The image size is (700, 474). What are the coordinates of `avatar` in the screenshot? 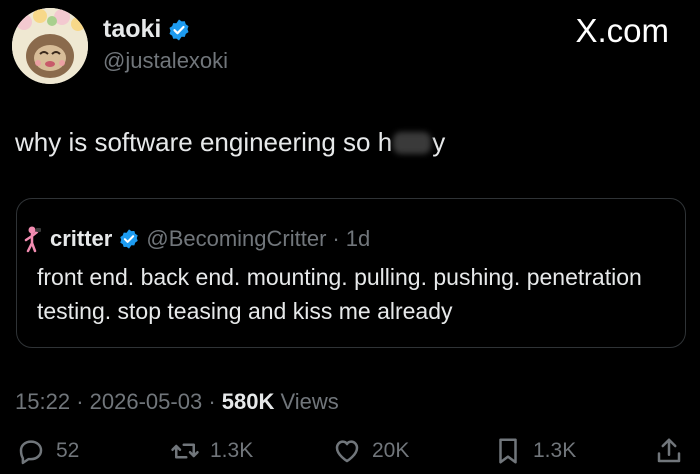 It's located at (50, 46).